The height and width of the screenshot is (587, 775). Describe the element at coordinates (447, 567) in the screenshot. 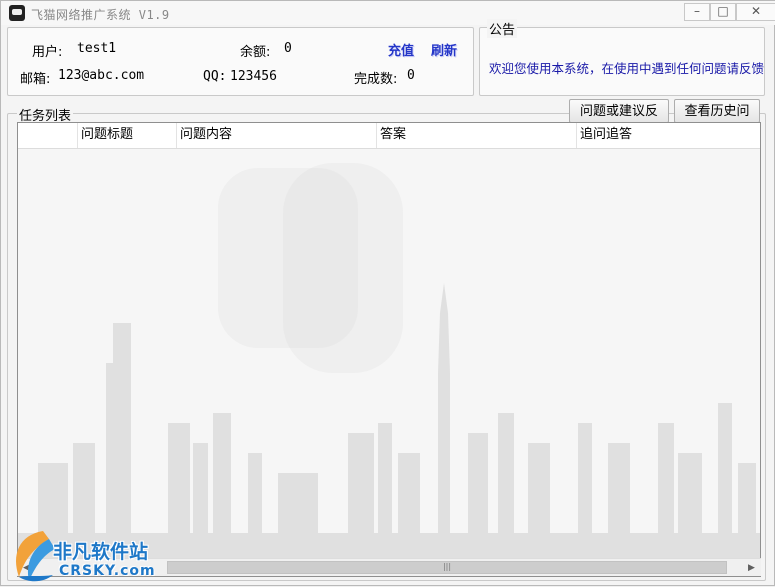

I see `scroll-thumb: |||` at that location.